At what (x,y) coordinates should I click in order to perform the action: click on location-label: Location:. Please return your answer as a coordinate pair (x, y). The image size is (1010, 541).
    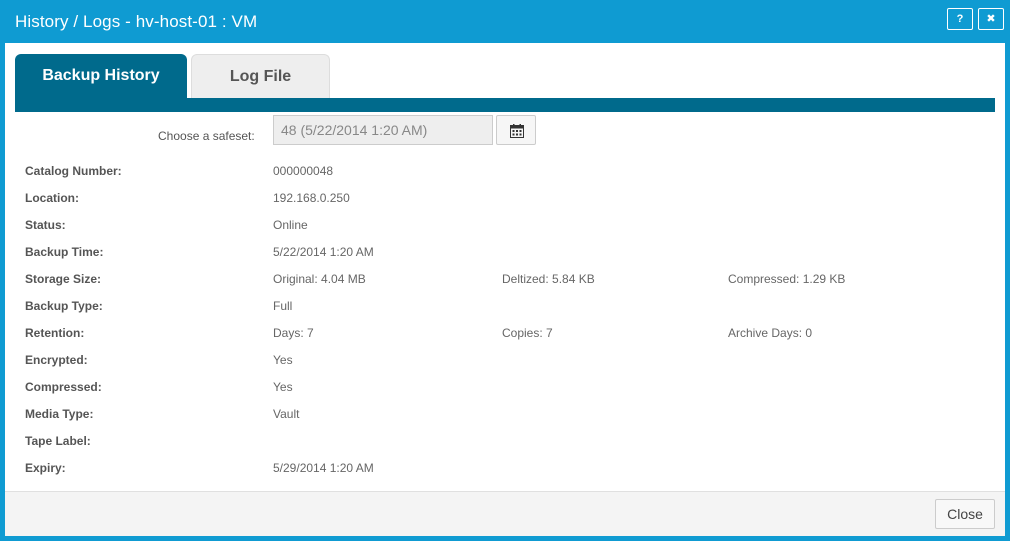
    Looking at the image, I should click on (52, 198).